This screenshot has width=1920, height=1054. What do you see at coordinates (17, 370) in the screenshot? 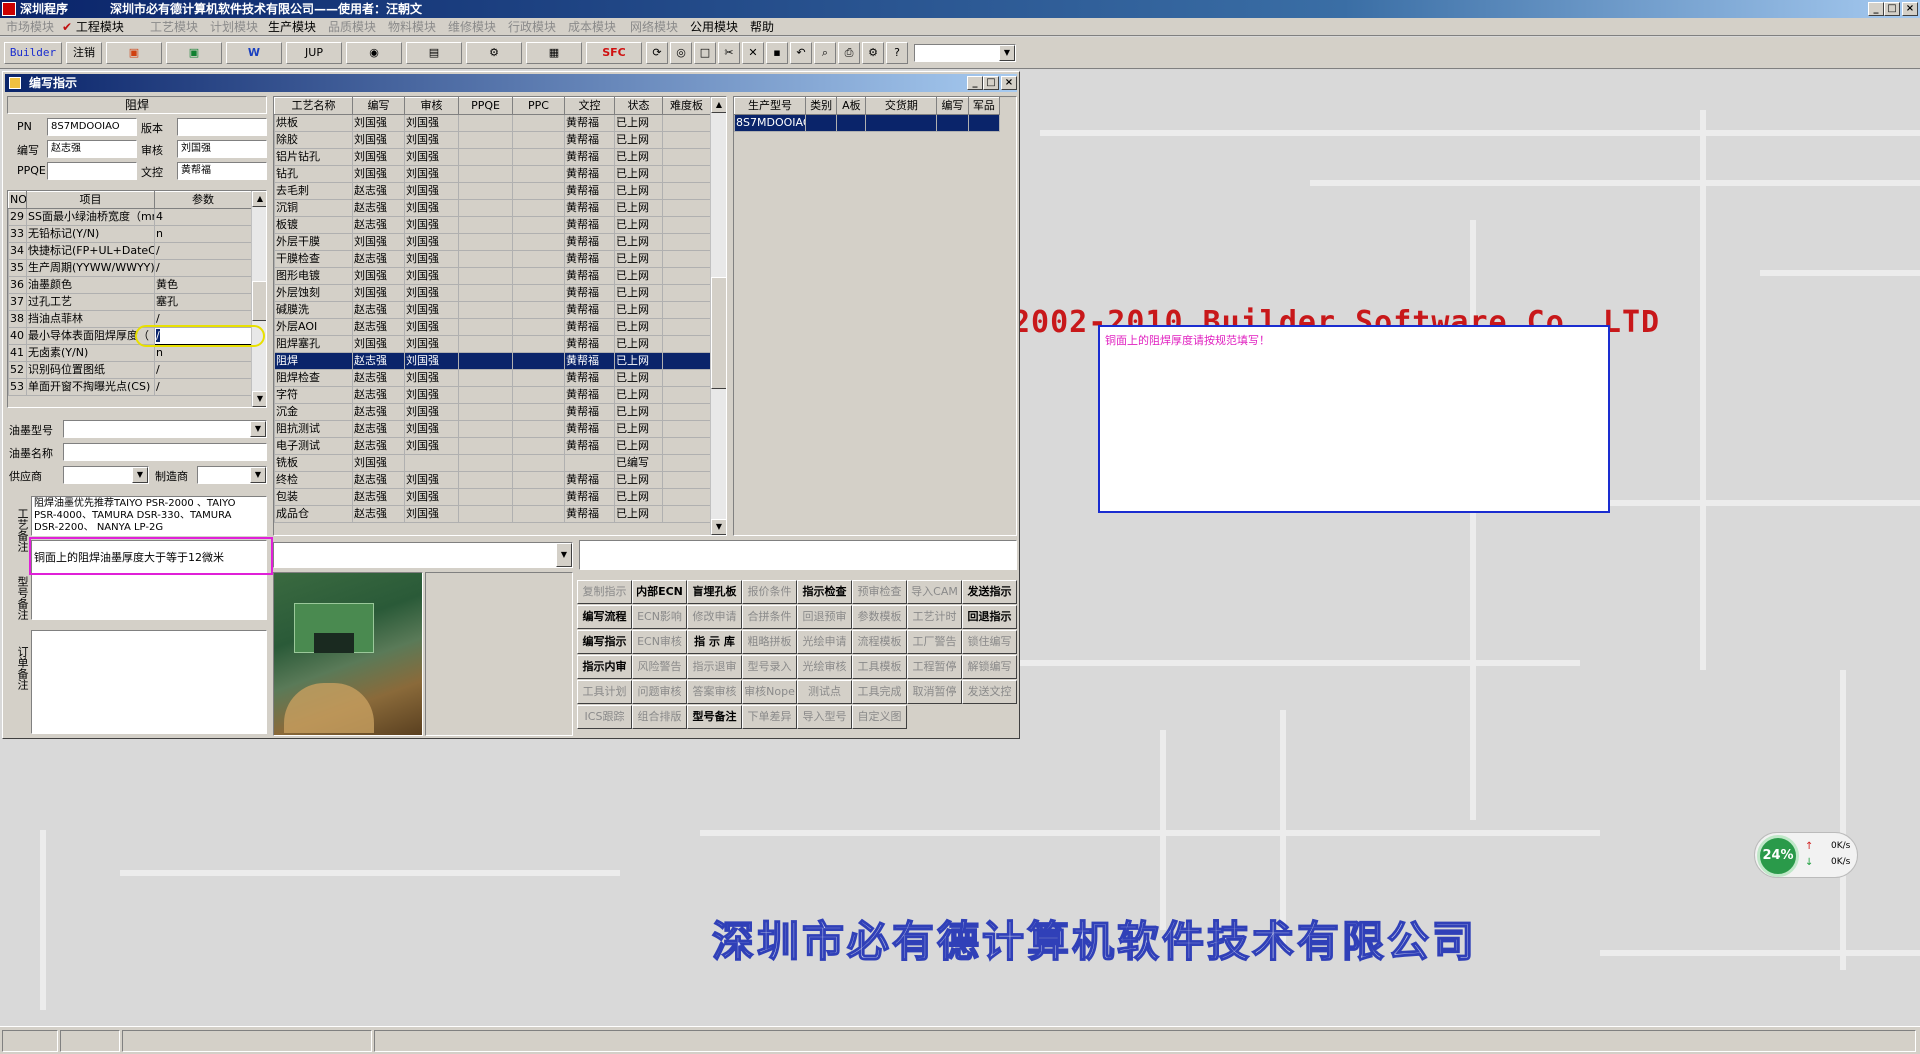
I see `params-cell: 52` at bounding box center [17, 370].